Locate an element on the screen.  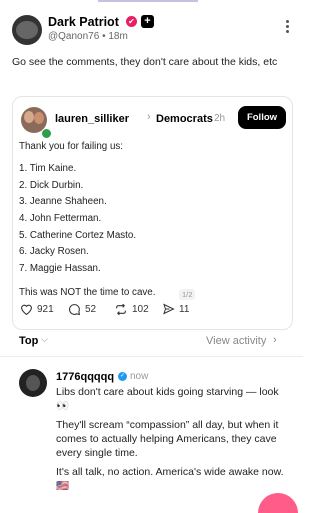
post-header: Dark Patriot ✔ + @Qanon76 • 18m is located at coordinates (151, 28).